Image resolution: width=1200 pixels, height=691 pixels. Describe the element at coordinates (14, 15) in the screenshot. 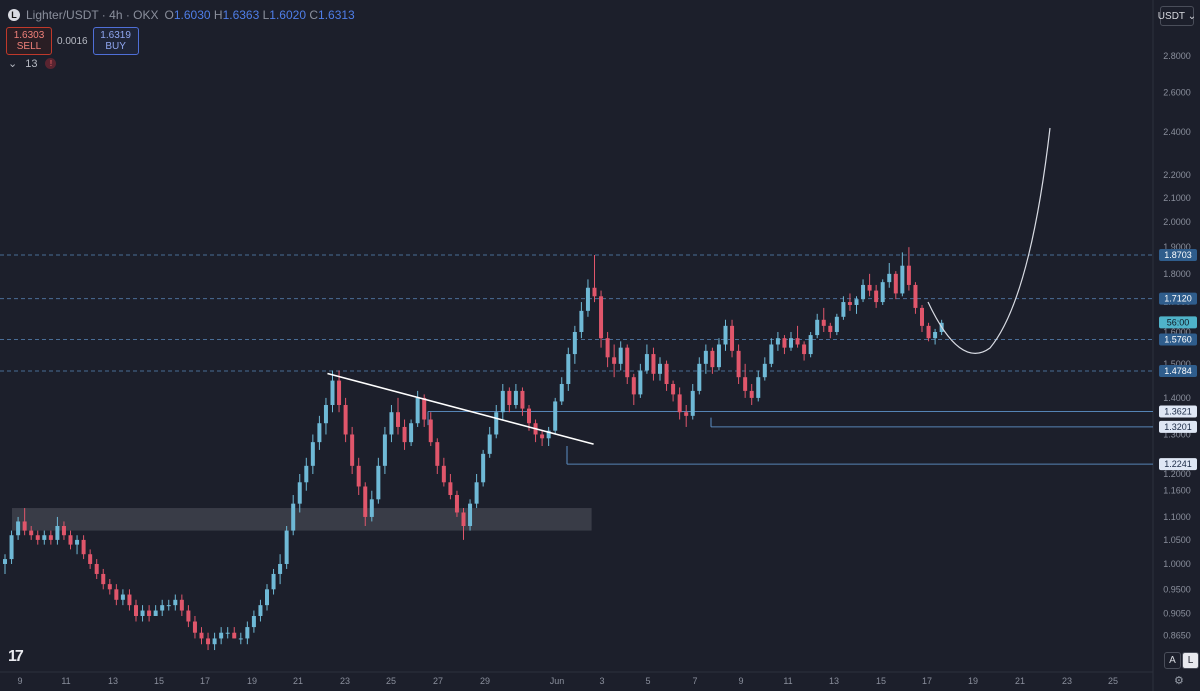

I see `lighter-logo-icon: L` at that location.